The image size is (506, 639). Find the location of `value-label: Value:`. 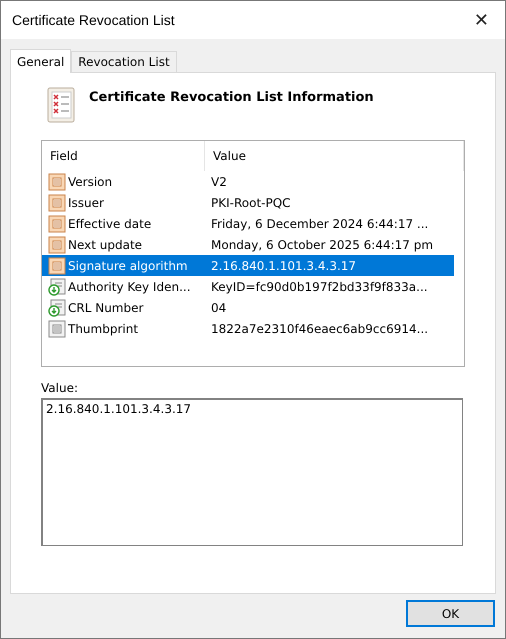

value-label: Value: is located at coordinates (60, 388).